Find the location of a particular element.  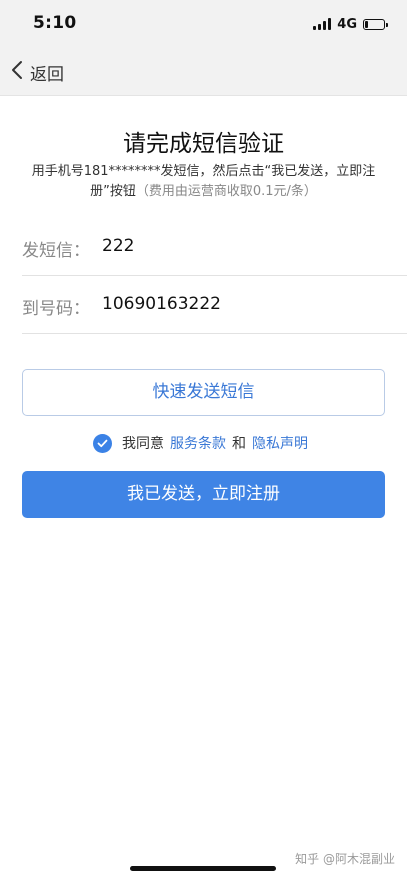

agreement-conjunction: 和 is located at coordinates (239, 444).